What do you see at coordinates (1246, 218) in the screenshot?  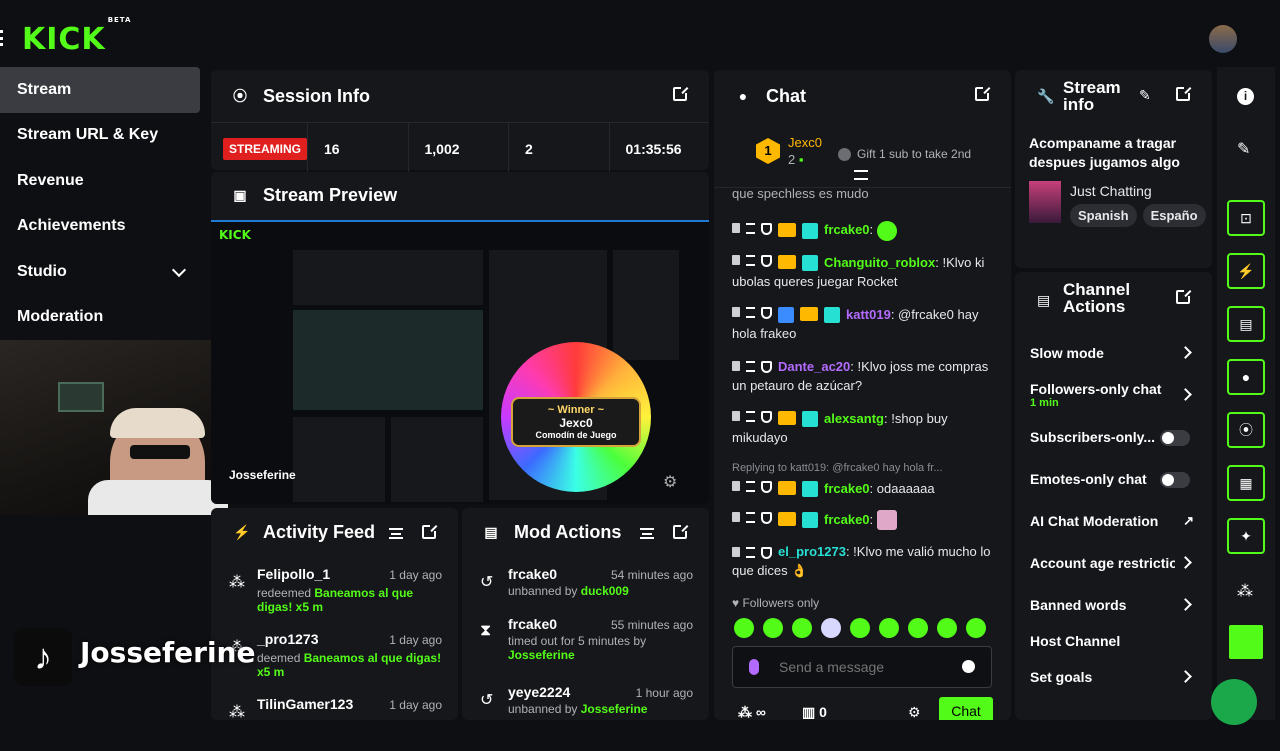 I see `scan-icon: ⊡` at bounding box center [1246, 218].